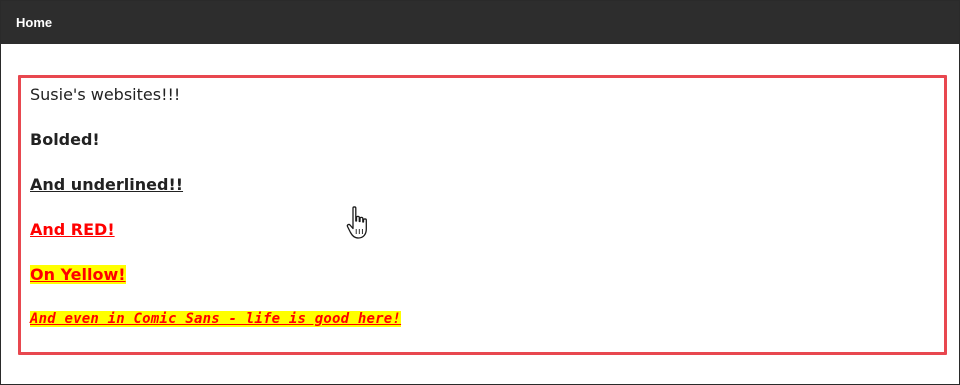 The height and width of the screenshot is (385, 960). What do you see at coordinates (480, 22) in the screenshot?
I see `top-navbar: Home` at bounding box center [480, 22].